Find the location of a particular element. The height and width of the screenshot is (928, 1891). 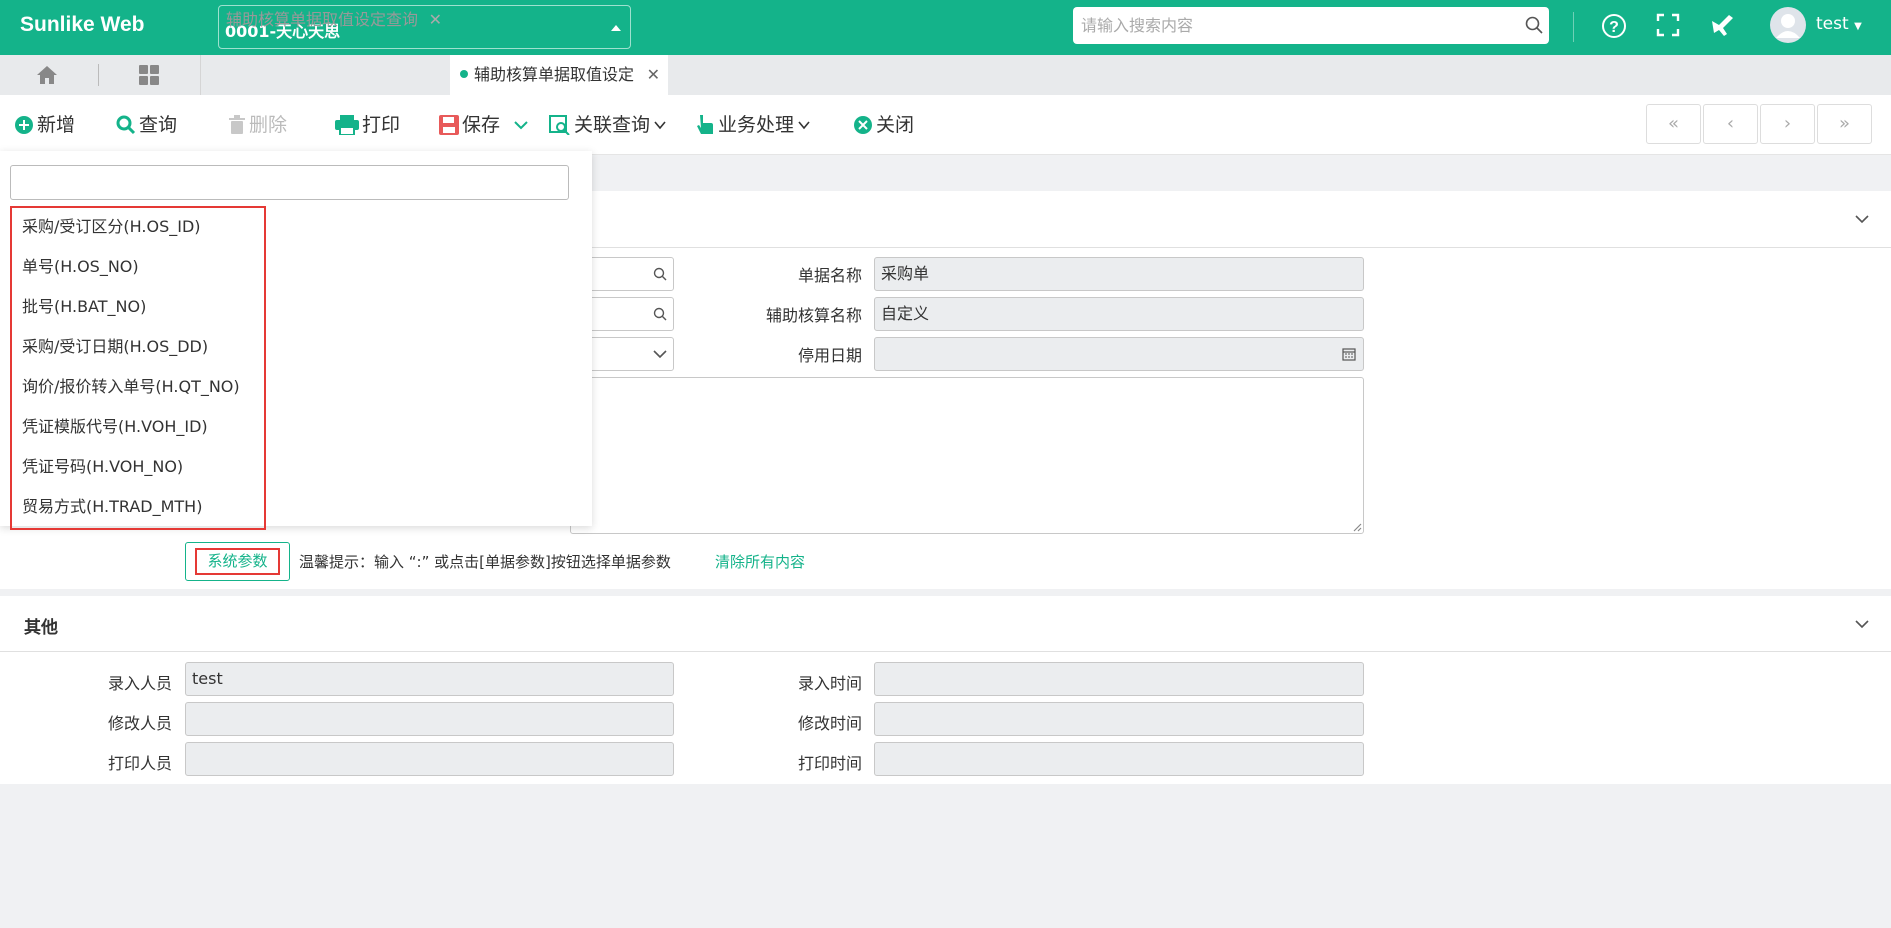

close-circle-icon is located at coordinates (863, 125).